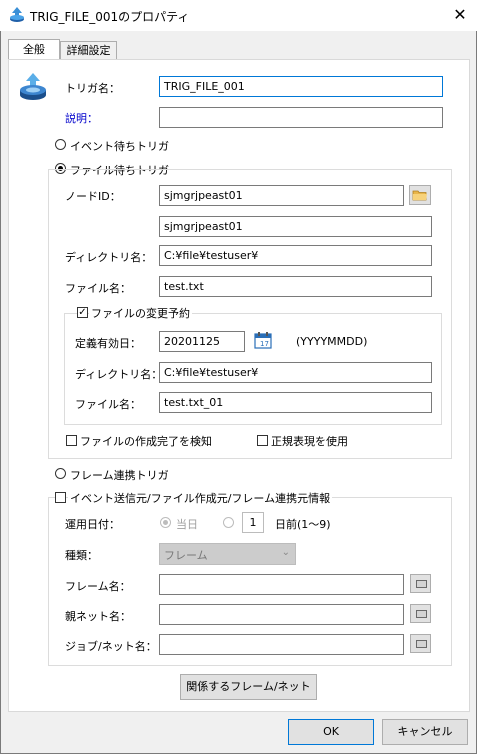 The width and height of the screenshot is (477, 754). I want to click on event-trigger-label: イベント待ちトリガ, so click(119, 146).